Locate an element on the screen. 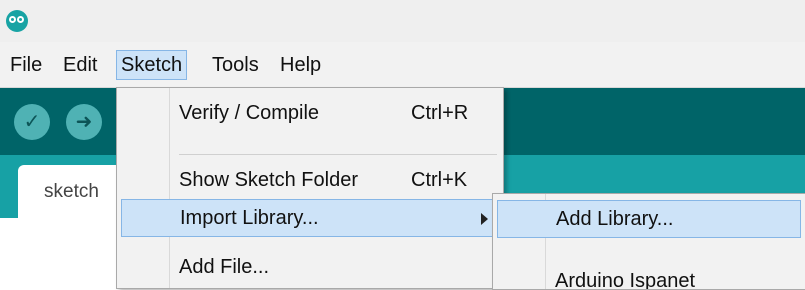  tab-sketch-label: sketch is located at coordinates (71, 191).